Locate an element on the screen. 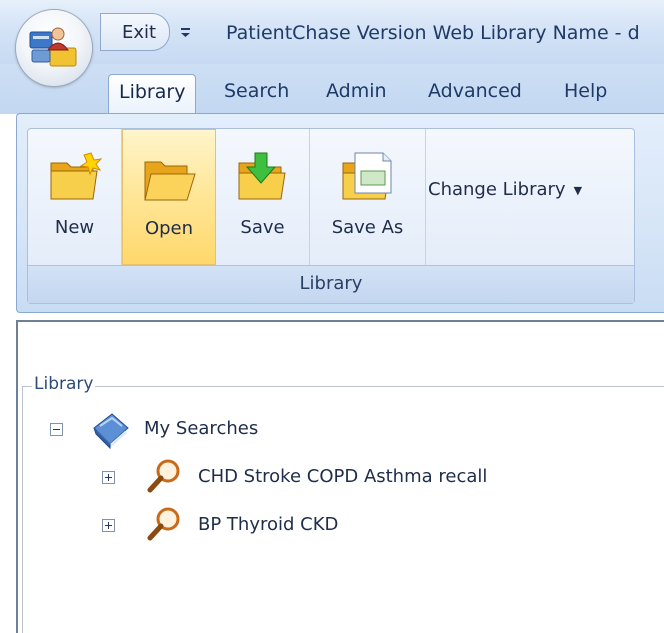 The height and width of the screenshot is (633, 664). new-folder-icon is located at coordinates (75, 180).